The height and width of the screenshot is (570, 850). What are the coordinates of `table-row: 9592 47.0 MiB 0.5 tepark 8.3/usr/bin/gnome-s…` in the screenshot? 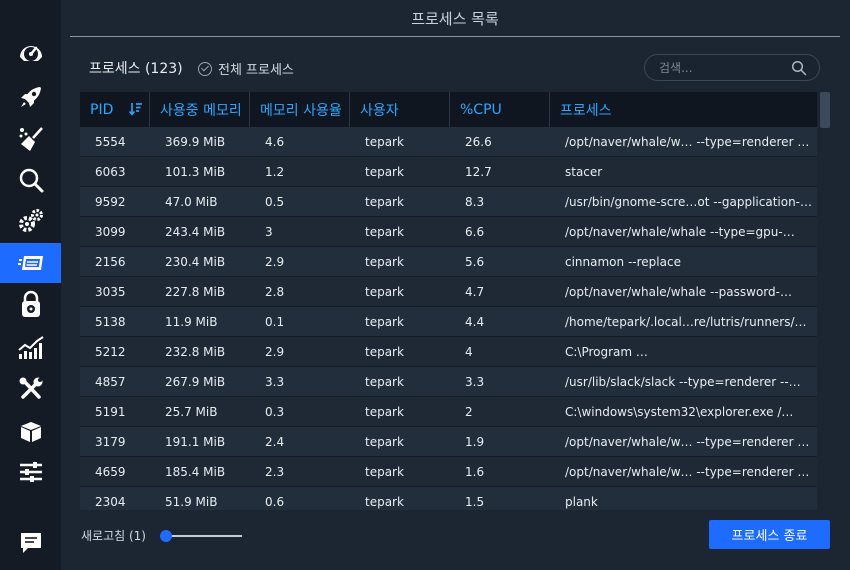 It's located at (448, 202).